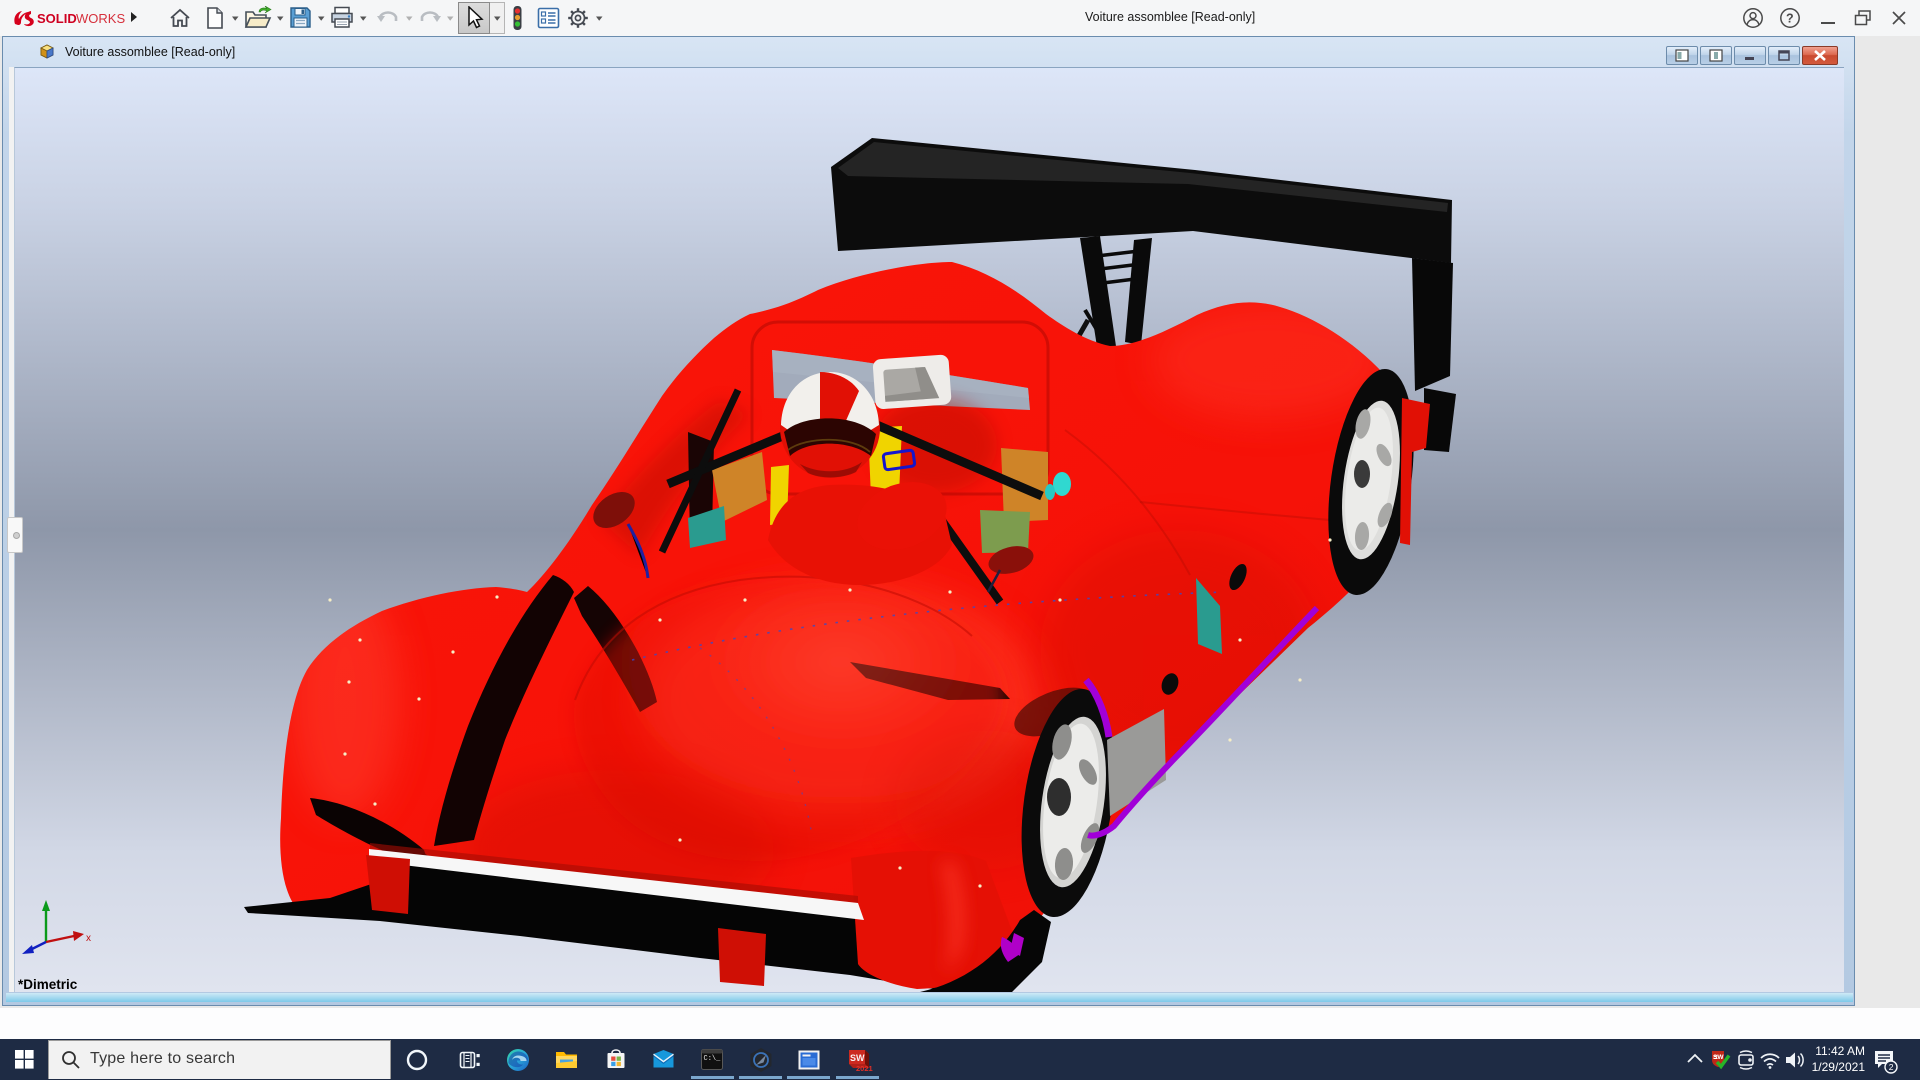  I want to click on svg-text: x, so click(88, 938).